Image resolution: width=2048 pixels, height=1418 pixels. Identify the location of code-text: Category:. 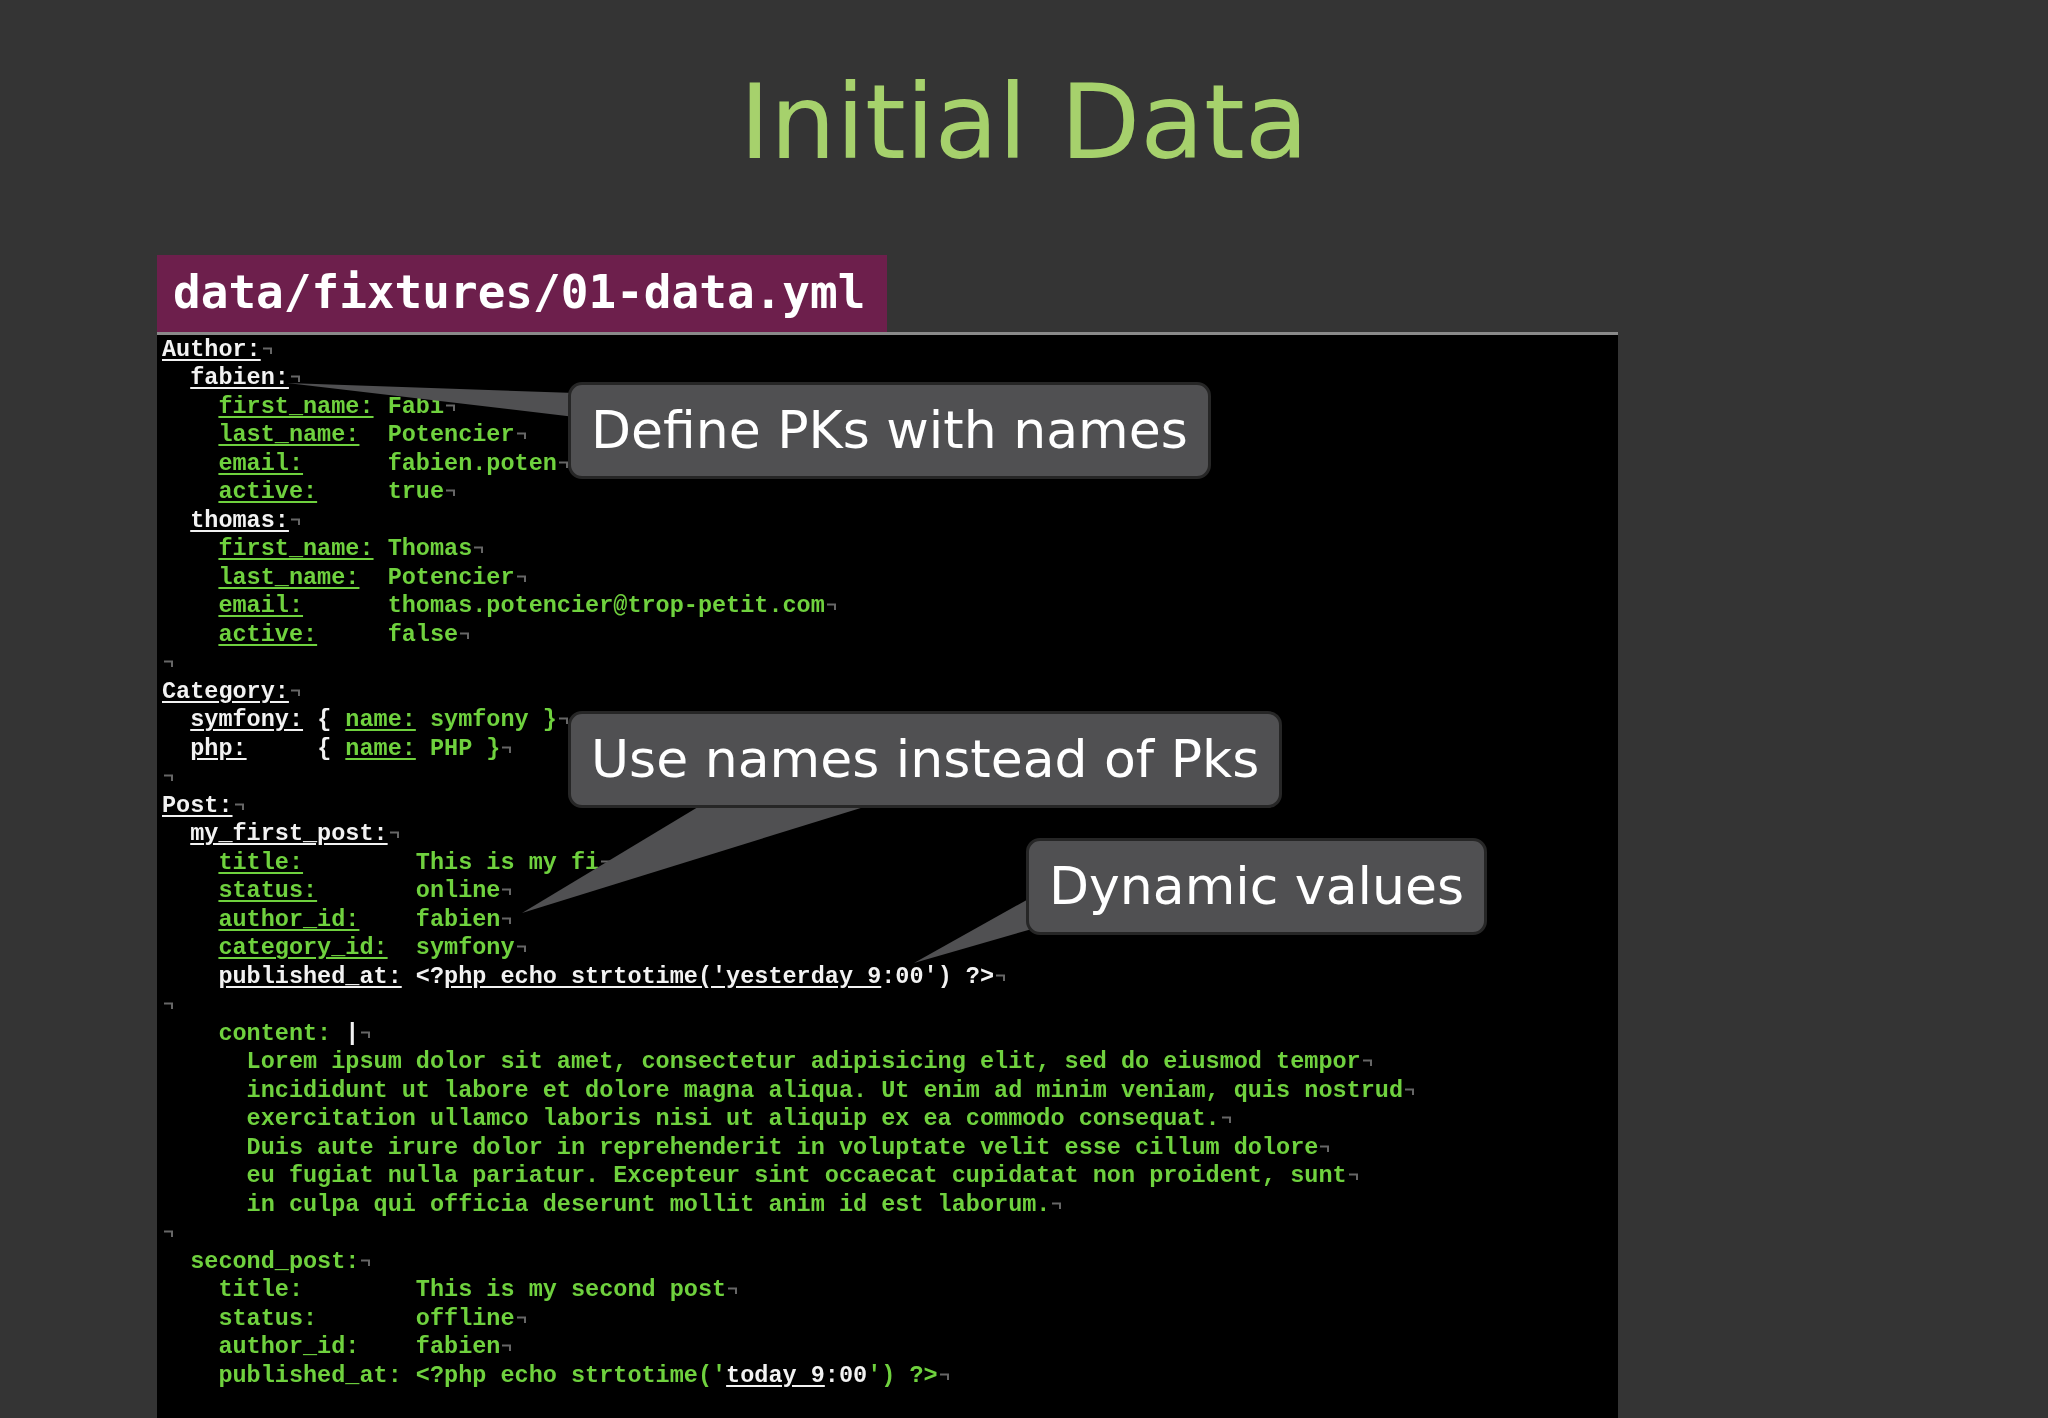
(225, 692).